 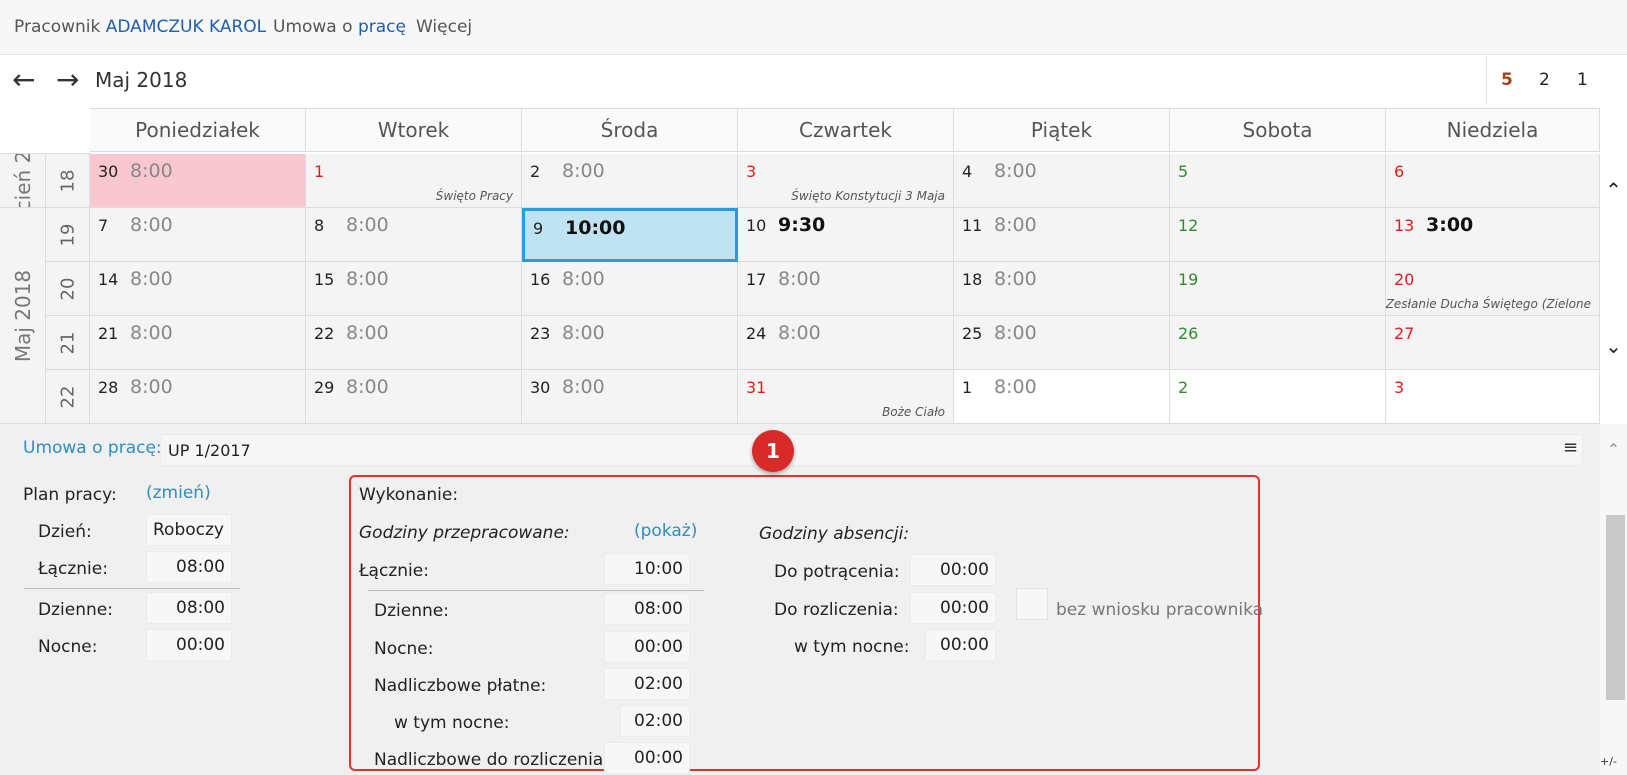 I want to click on plan-total-label: Łącznie:, so click(x=73, y=569).